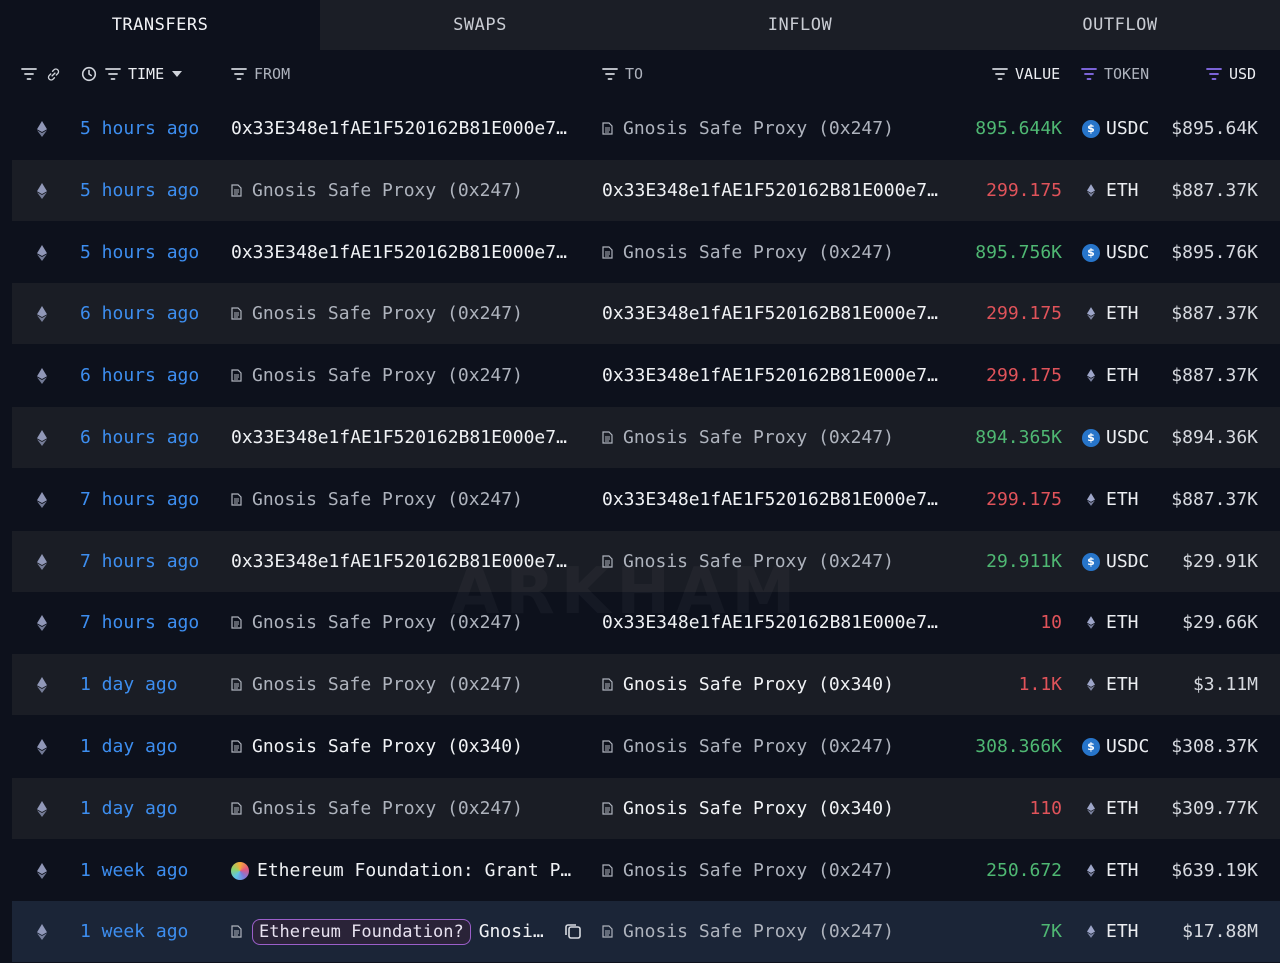 The height and width of the screenshot is (963, 1280). What do you see at coordinates (1220, 561) in the screenshot?
I see `usd-value: $29.91K` at bounding box center [1220, 561].